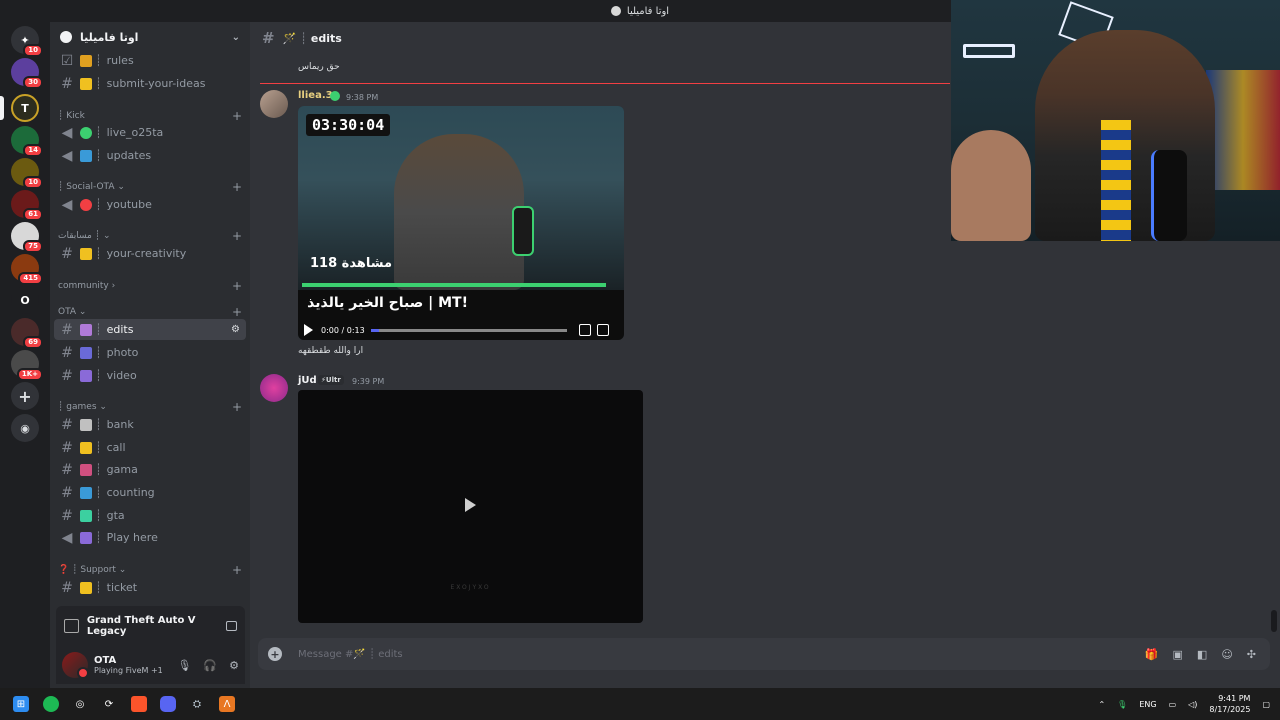 This screenshot has height=720, width=1280. What do you see at coordinates (150, 469) in the screenshot?
I see `channel-gama: # ┊ gama` at bounding box center [150, 469].